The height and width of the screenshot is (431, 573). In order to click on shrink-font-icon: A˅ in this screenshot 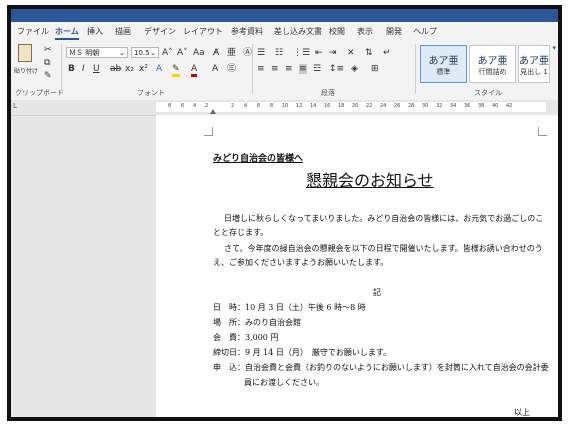, I will do `click(182, 53)`.